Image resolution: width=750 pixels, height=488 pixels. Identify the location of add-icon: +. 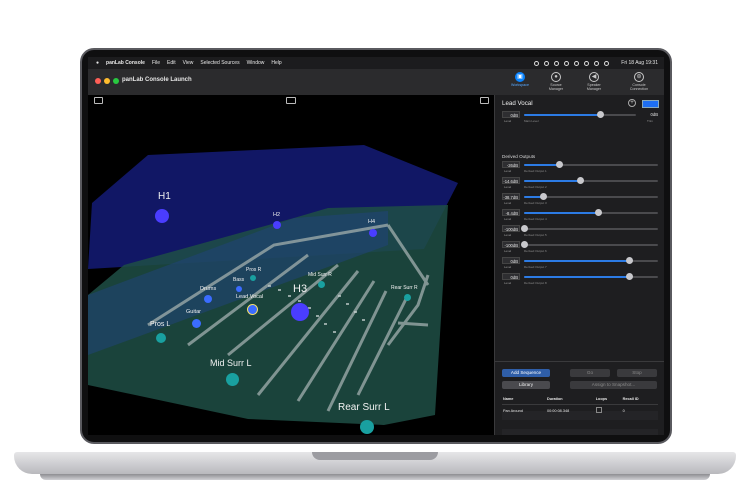
(632, 103).